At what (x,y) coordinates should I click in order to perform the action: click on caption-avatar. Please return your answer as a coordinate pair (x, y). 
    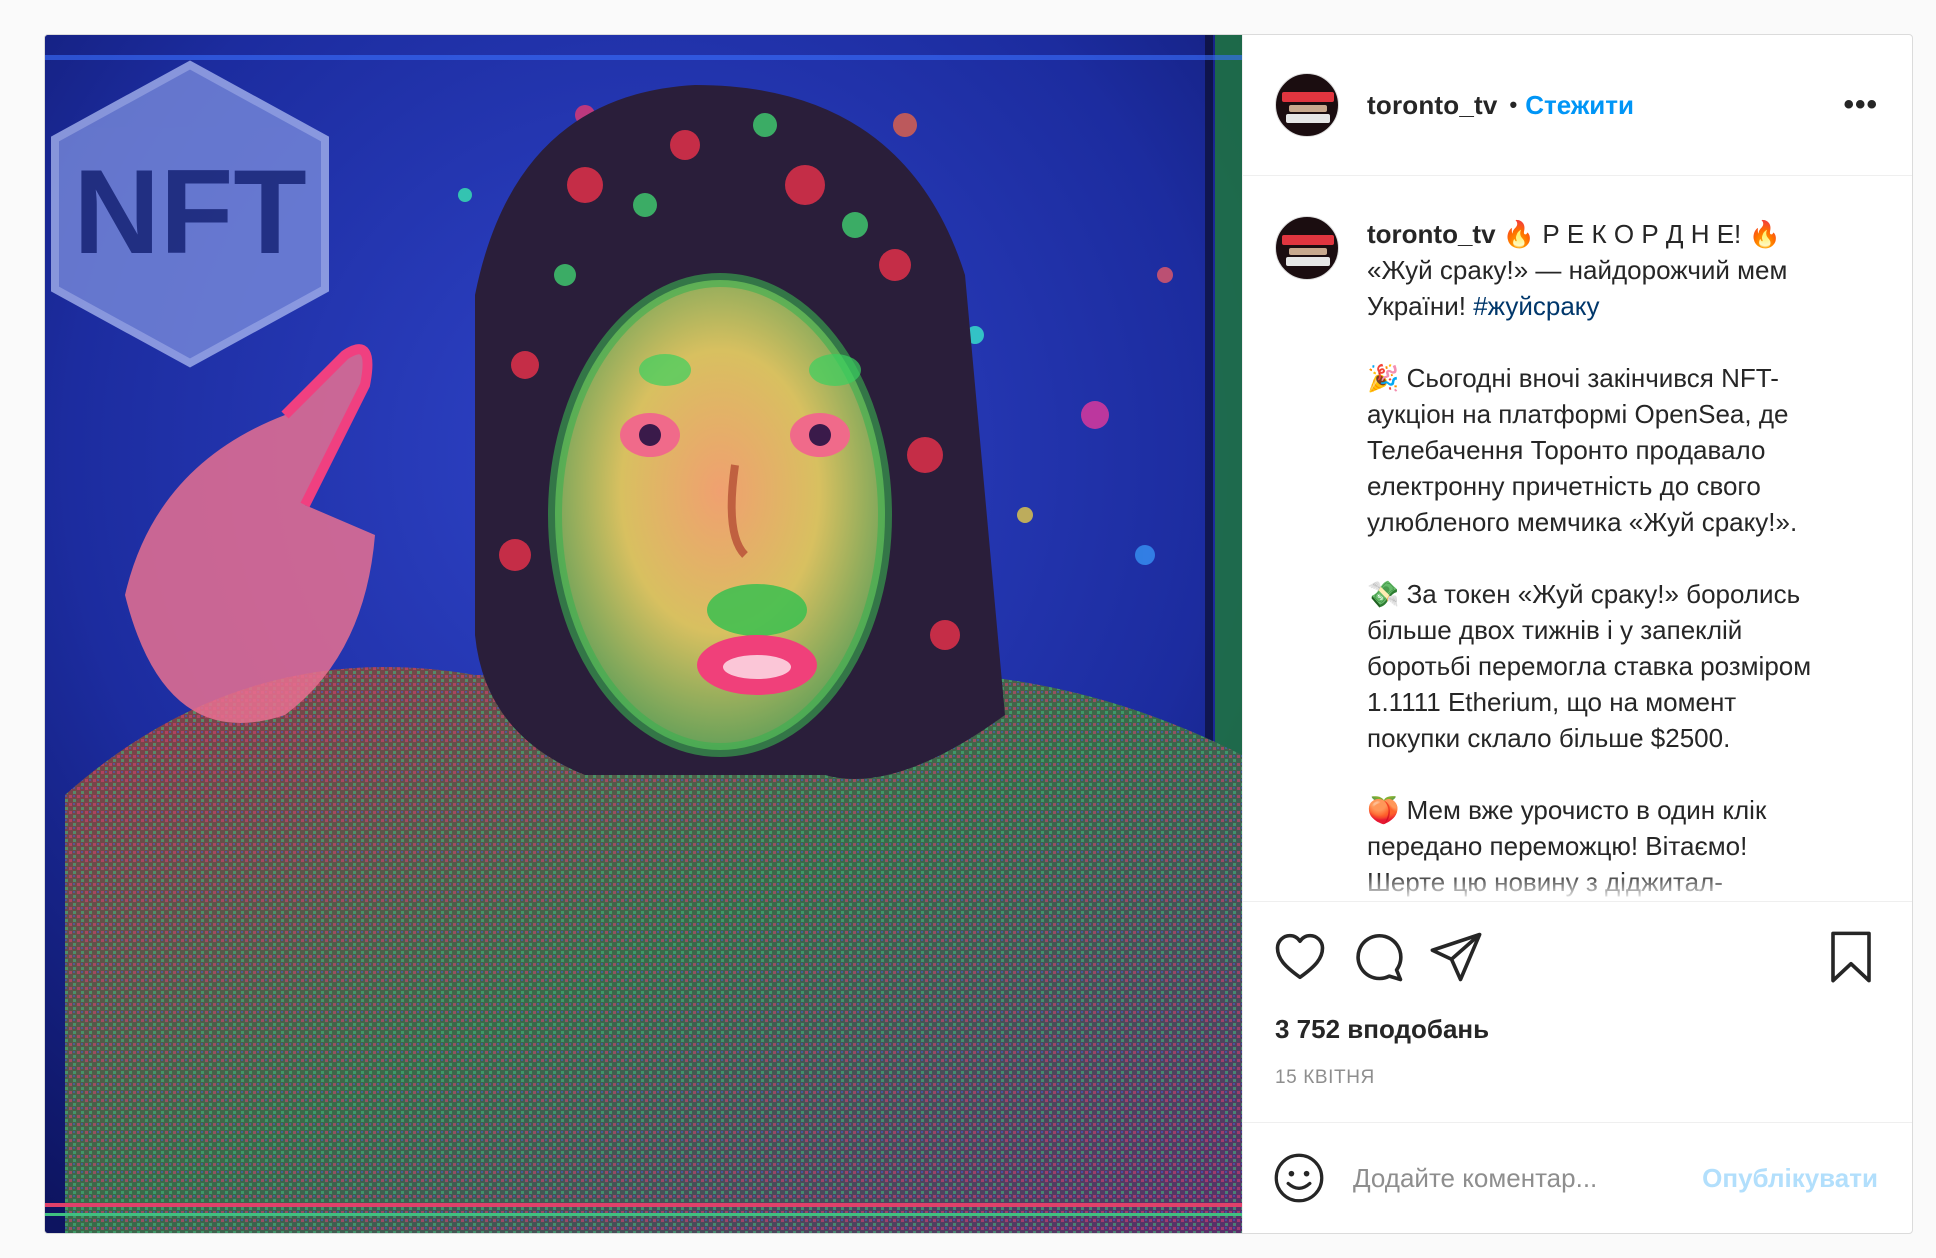
    Looking at the image, I should click on (1307, 248).